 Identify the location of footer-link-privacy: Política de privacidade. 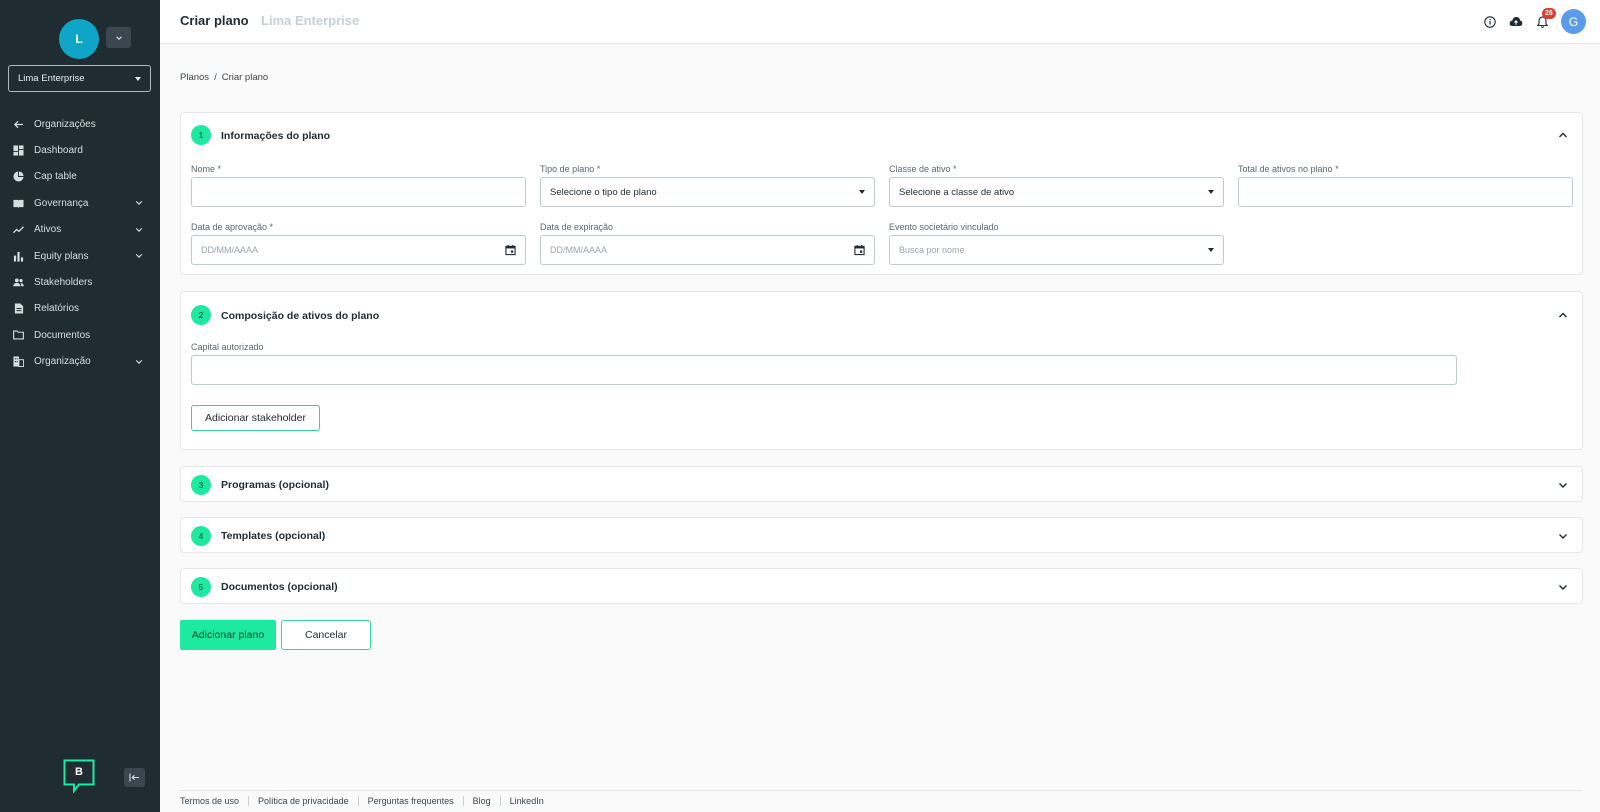
(304, 801).